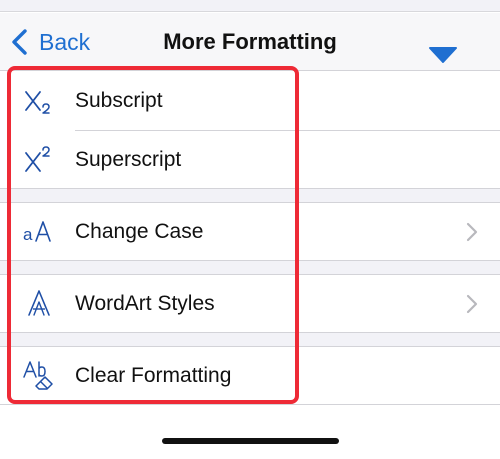 The height and width of the screenshot is (459, 500). What do you see at coordinates (119, 100) in the screenshot?
I see `list-item-label: Subscript` at bounding box center [119, 100].